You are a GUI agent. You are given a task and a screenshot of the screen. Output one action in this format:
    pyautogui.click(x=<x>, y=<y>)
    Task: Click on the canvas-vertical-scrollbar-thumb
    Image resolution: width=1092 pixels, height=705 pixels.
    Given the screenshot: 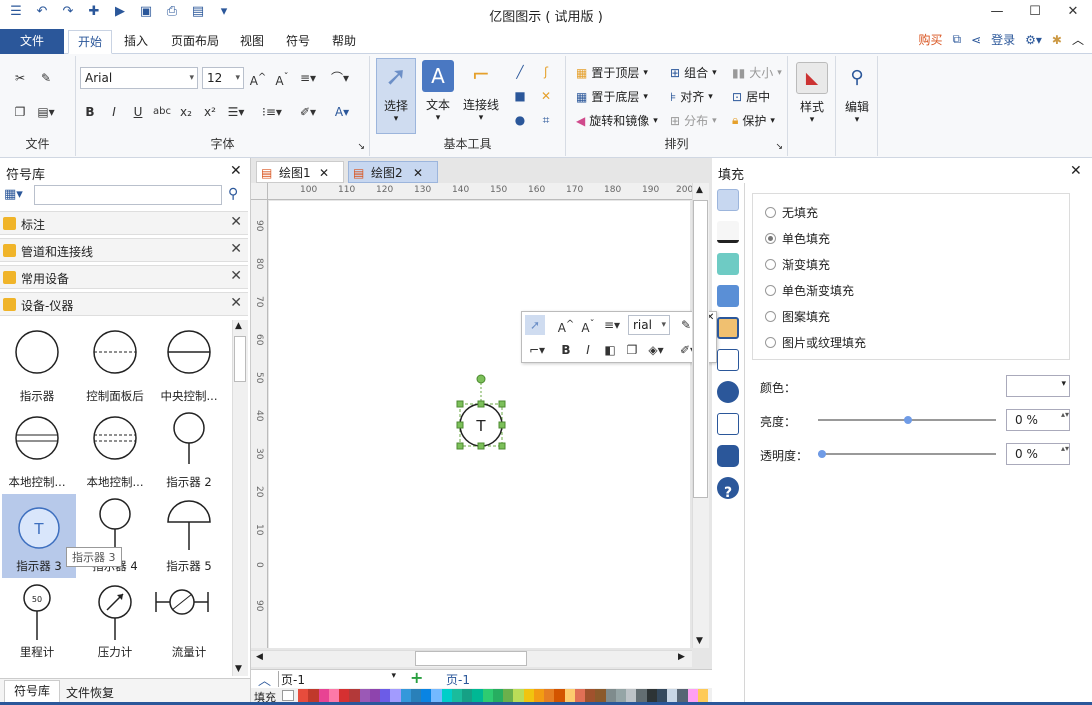 What is the action you would take?
    pyautogui.click(x=700, y=349)
    